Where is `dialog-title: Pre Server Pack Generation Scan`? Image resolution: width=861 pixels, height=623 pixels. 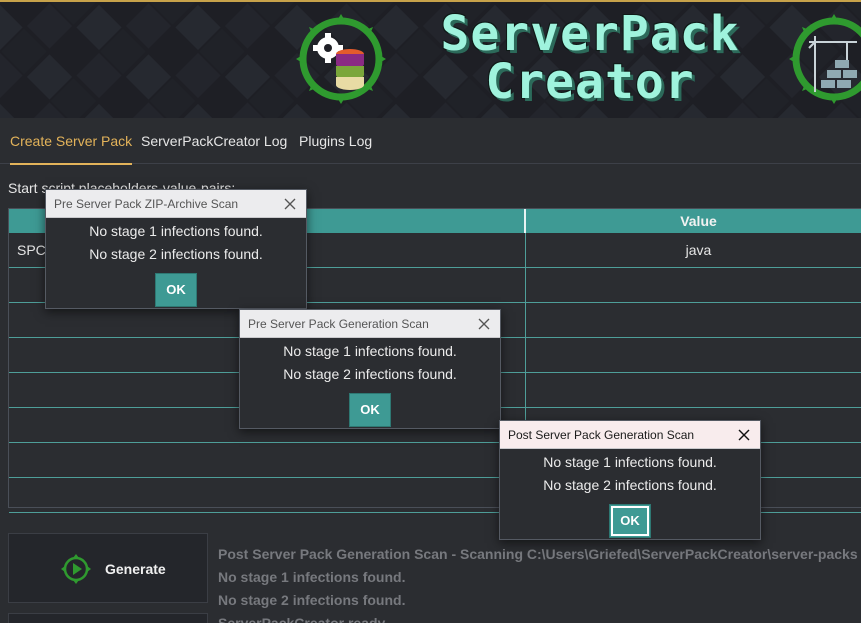
dialog-title: Pre Server Pack Generation Scan is located at coordinates (338, 324).